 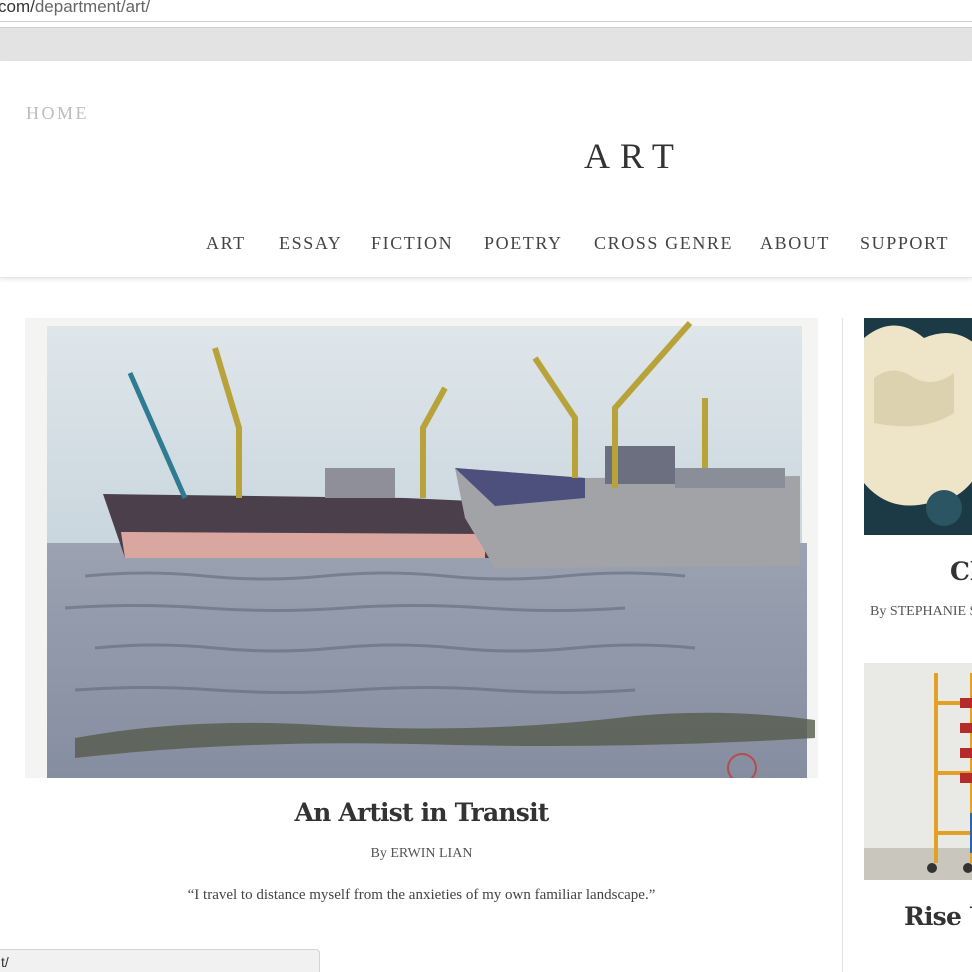 What do you see at coordinates (842, 645) in the screenshot?
I see `column-divider` at bounding box center [842, 645].